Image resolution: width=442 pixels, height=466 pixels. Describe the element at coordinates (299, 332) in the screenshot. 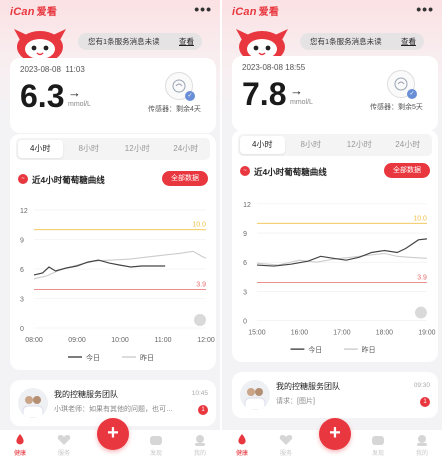

I see `x-tick-label: 16:00` at that location.